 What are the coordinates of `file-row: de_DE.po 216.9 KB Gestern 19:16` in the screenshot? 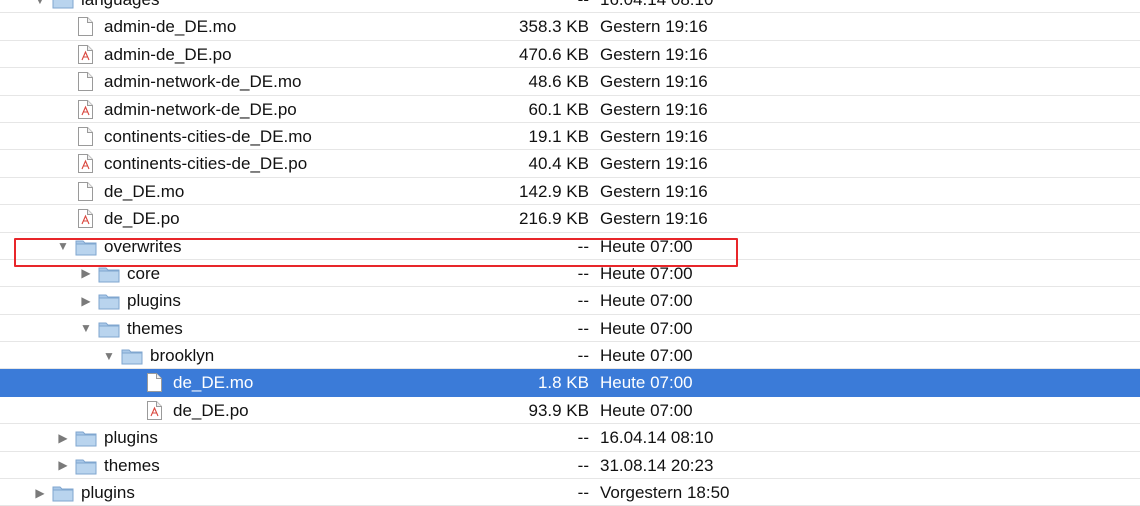 It's located at (570, 219).